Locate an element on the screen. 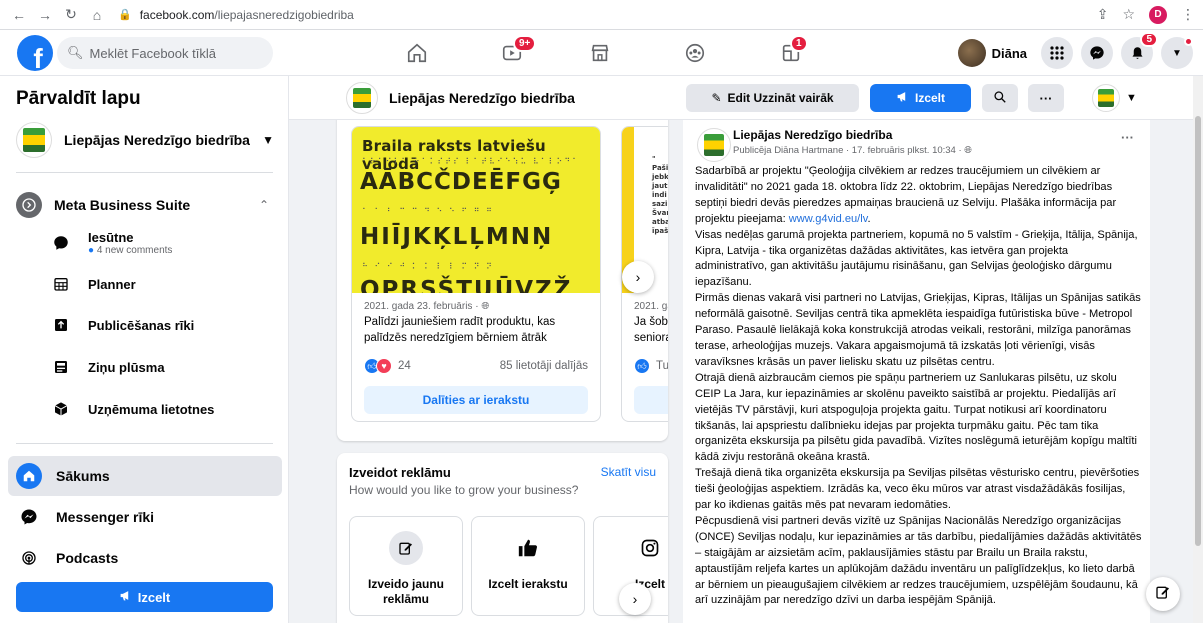 This screenshot has height=623, width=1203. chevron-right-icon: › is located at coordinates (638, 277).